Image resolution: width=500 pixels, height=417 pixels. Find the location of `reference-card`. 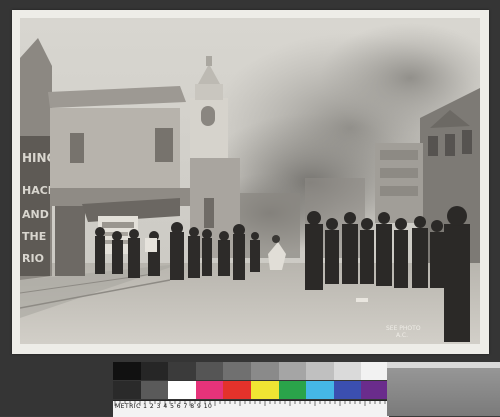

reference-card is located at coordinates (443, 389).